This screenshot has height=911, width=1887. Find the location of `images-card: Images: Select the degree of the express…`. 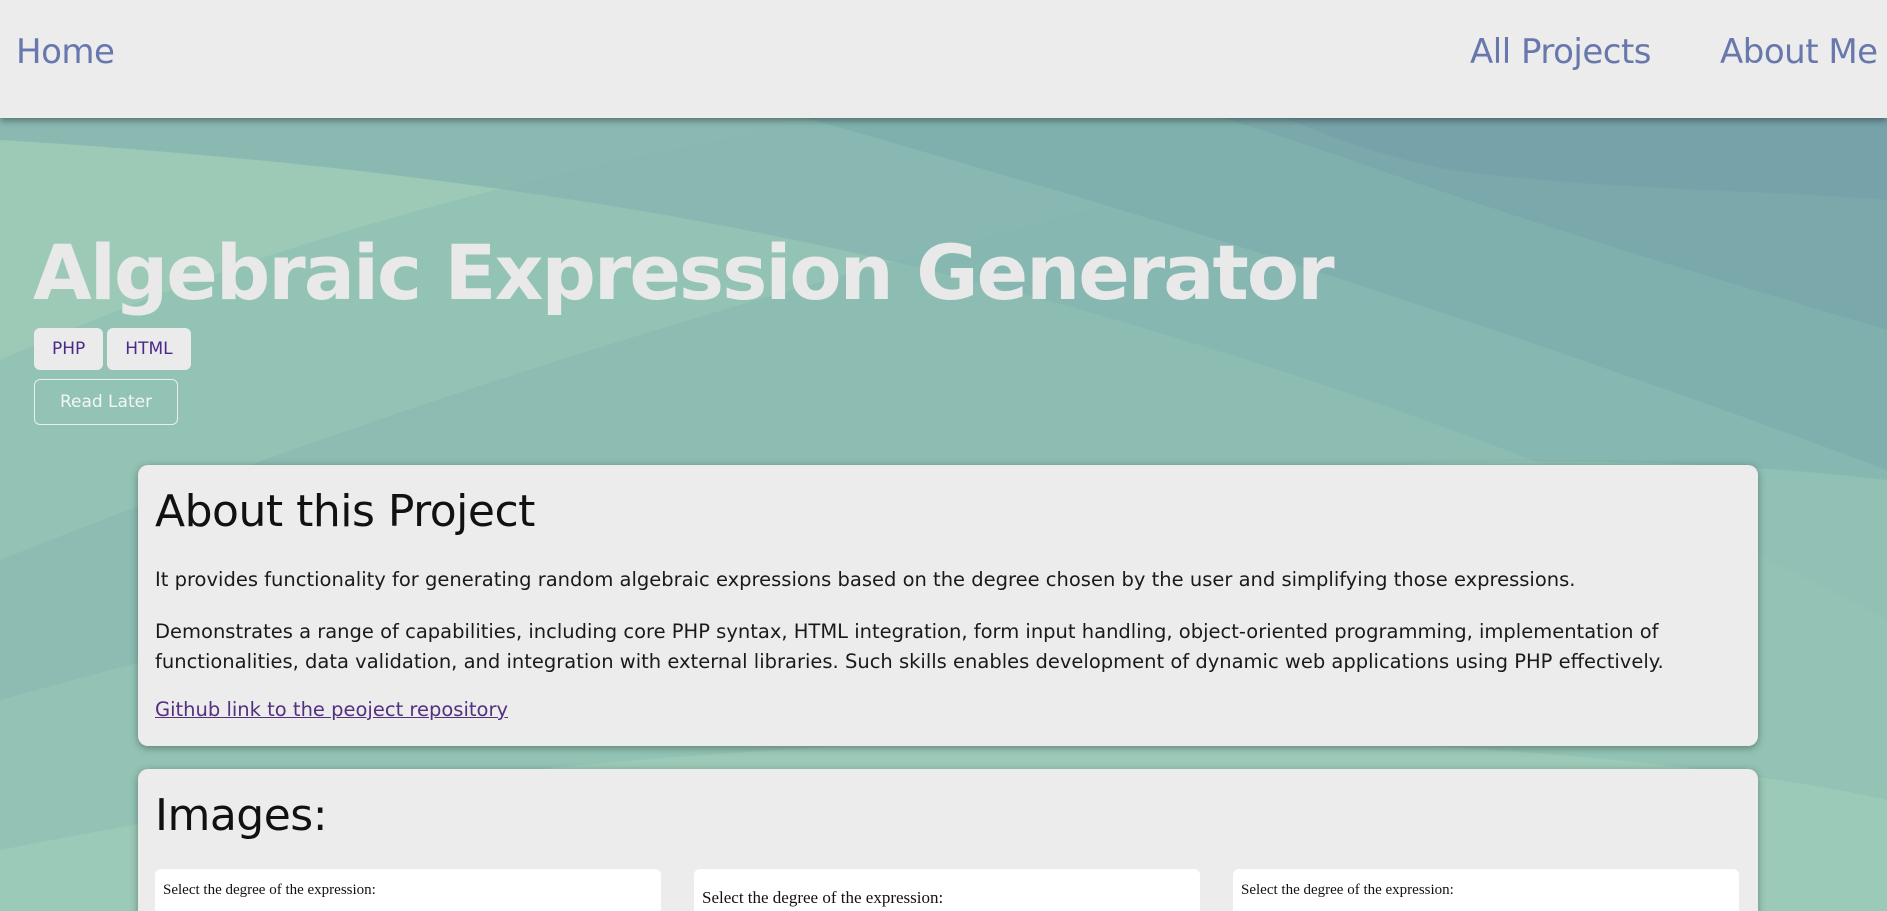

images-card: Images: Select the degree of the express… is located at coordinates (948, 840).